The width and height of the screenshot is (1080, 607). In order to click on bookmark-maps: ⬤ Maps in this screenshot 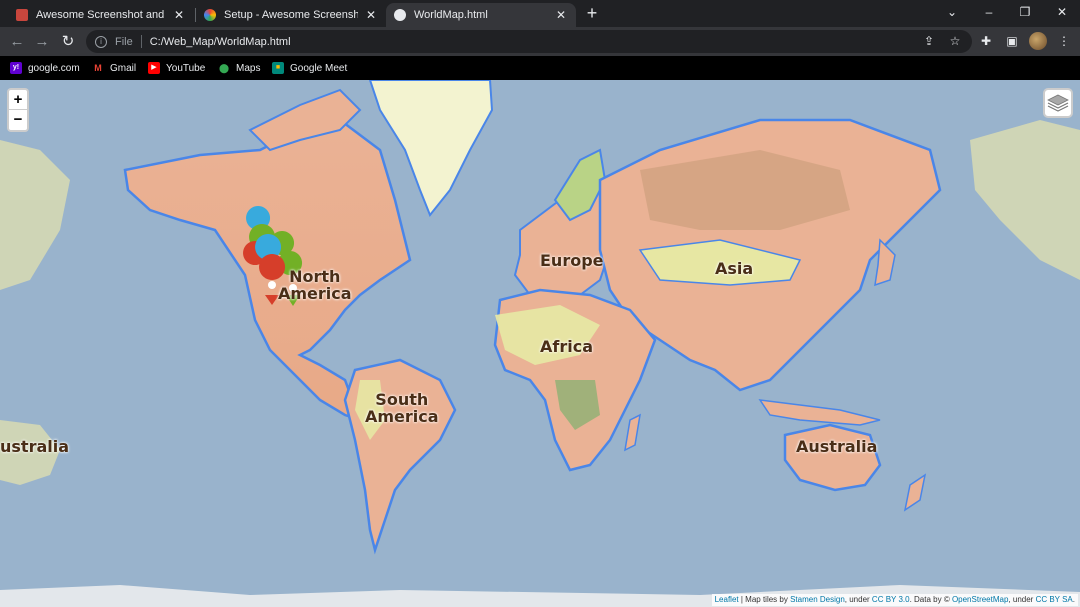, I will do `click(239, 68)`.